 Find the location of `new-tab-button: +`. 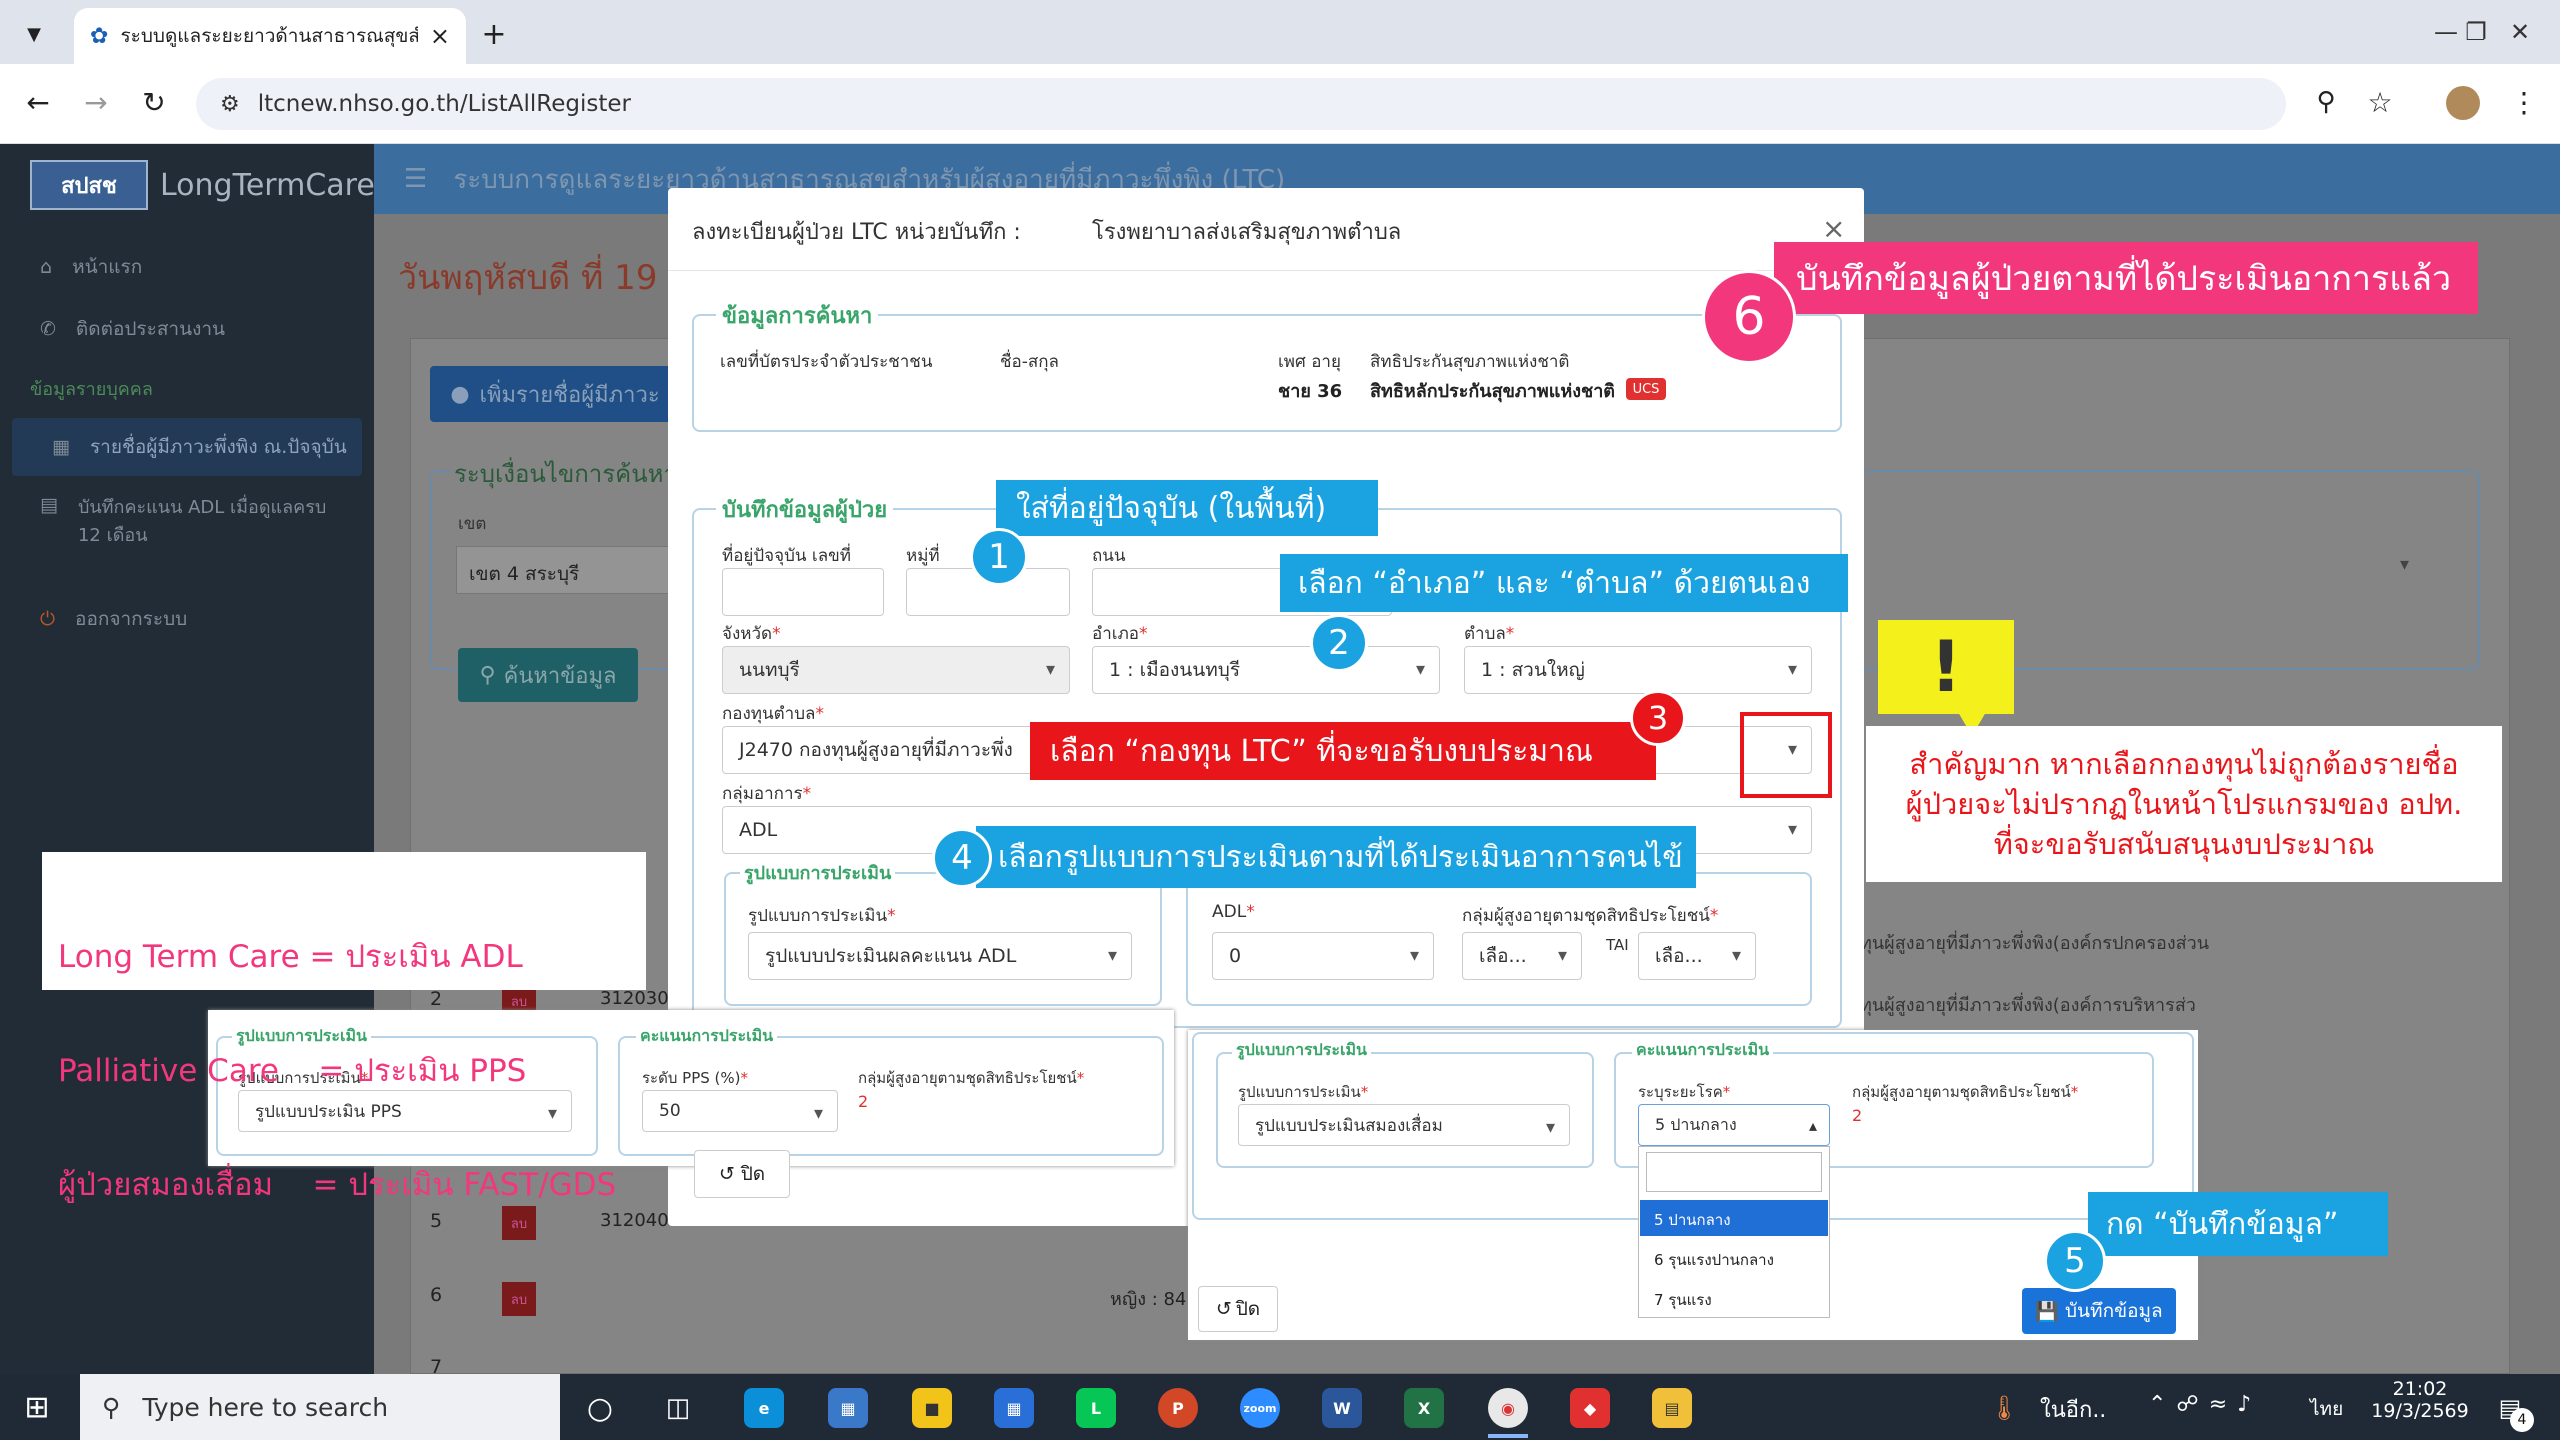

new-tab-button: + is located at coordinates (494, 34).